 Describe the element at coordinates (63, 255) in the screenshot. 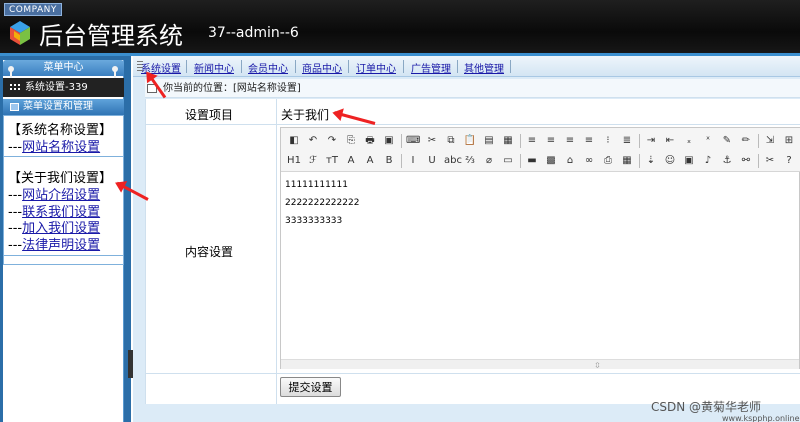

I see `group-divider` at that location.